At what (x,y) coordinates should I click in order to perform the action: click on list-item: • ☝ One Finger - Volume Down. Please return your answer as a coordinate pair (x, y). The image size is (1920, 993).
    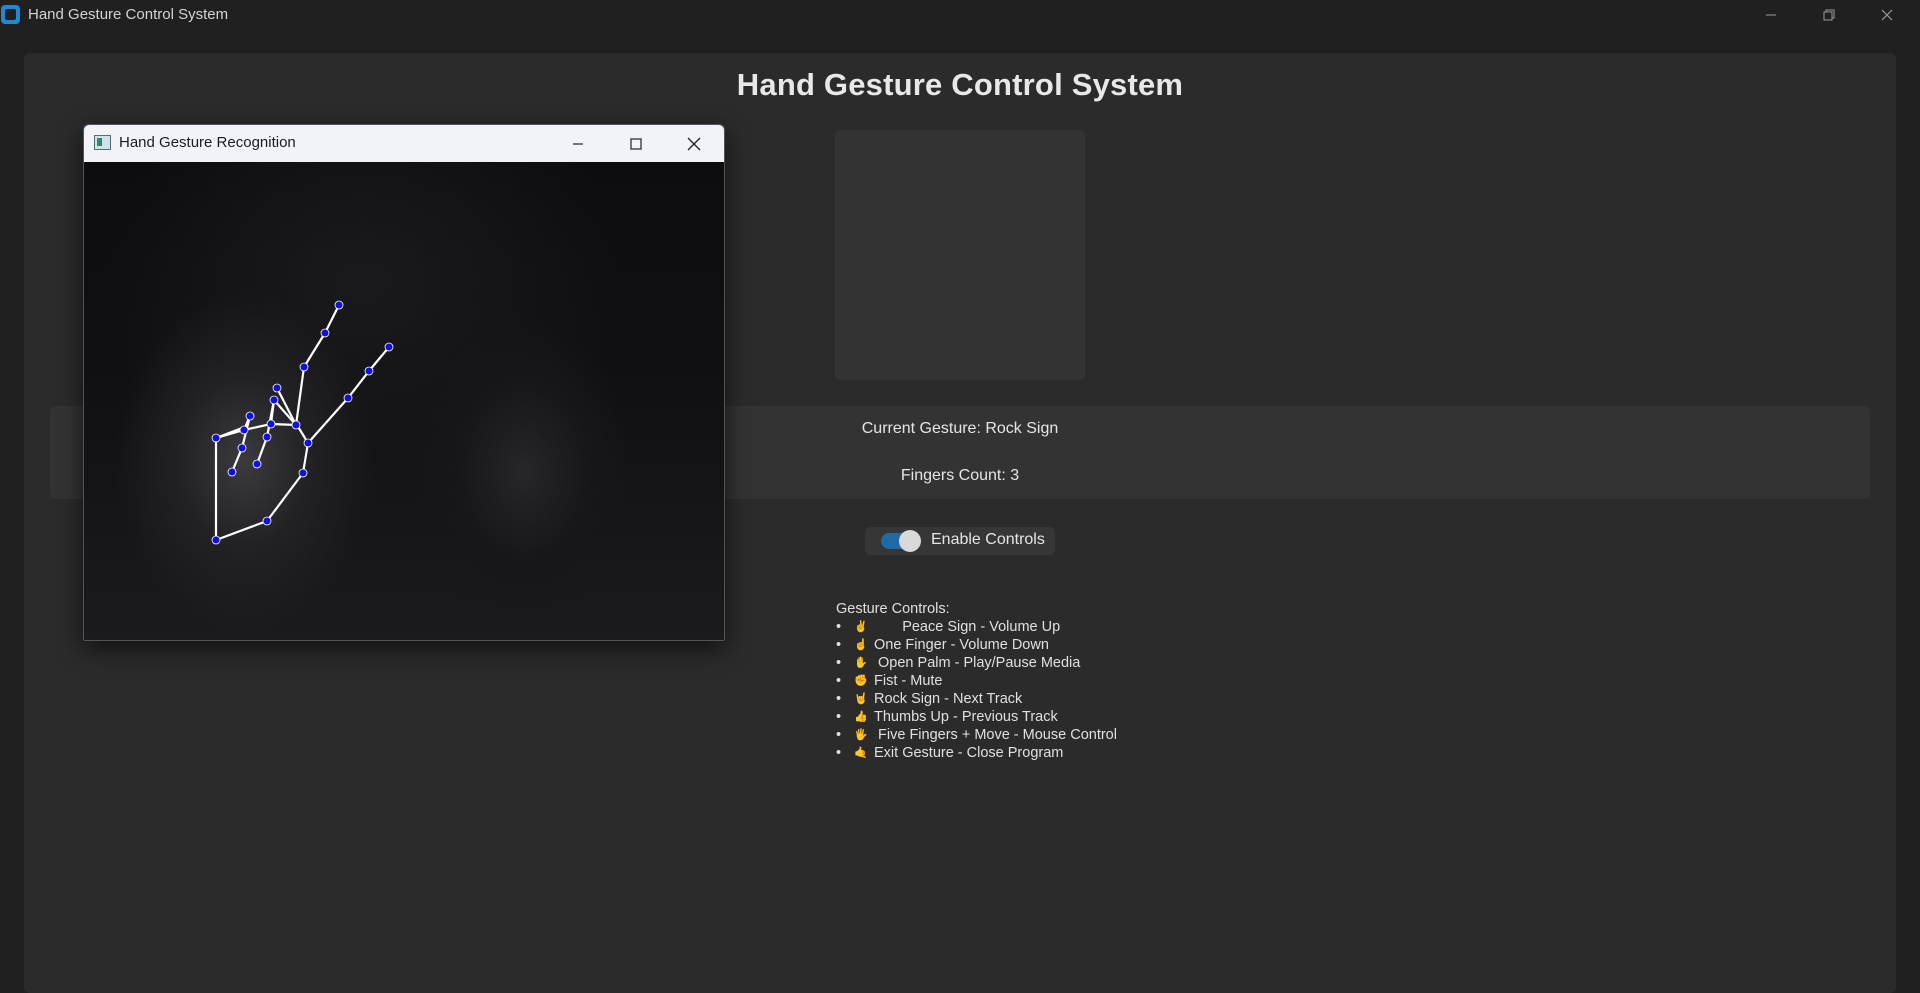
    Looking at the image, I should click on (976, 645).